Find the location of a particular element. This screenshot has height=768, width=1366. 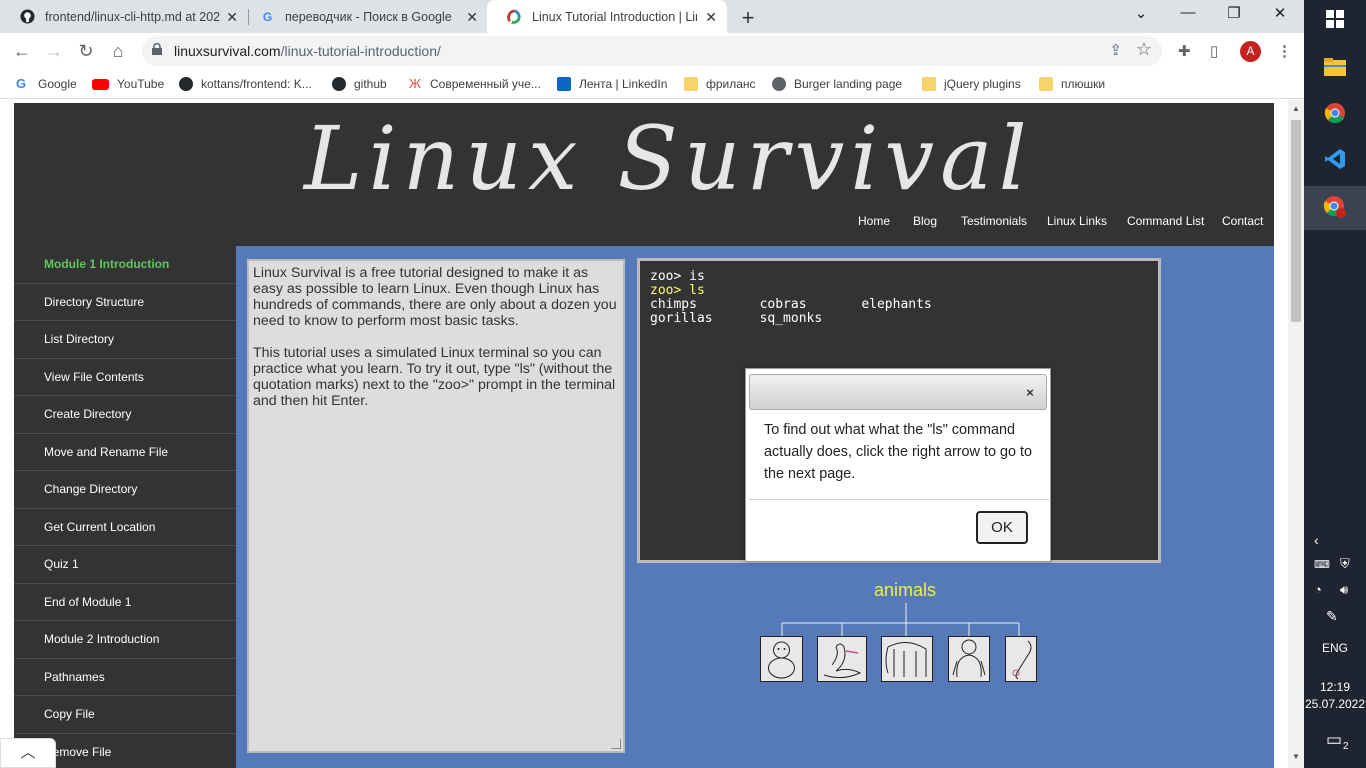

windows-start-icon is located at coordinates (1335, 19).